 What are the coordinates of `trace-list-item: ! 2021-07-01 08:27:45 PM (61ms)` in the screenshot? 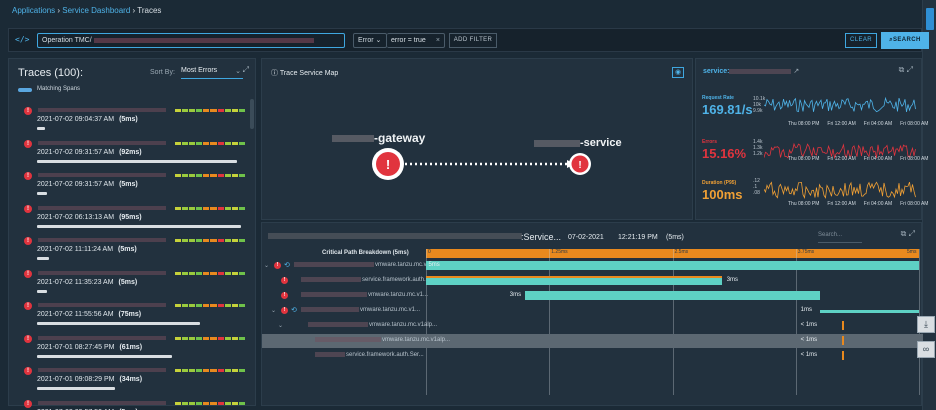 It's located at (129, 346).